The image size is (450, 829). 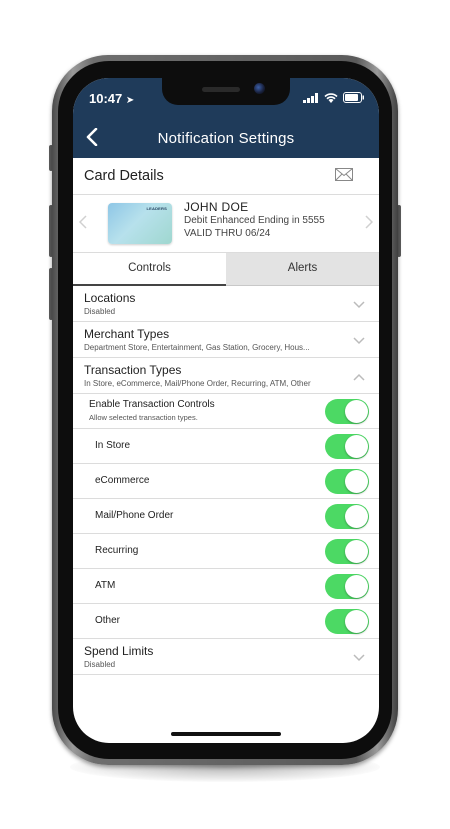 I want to click on tab-bar: Controls Alerts, so click(x=226, y=269).